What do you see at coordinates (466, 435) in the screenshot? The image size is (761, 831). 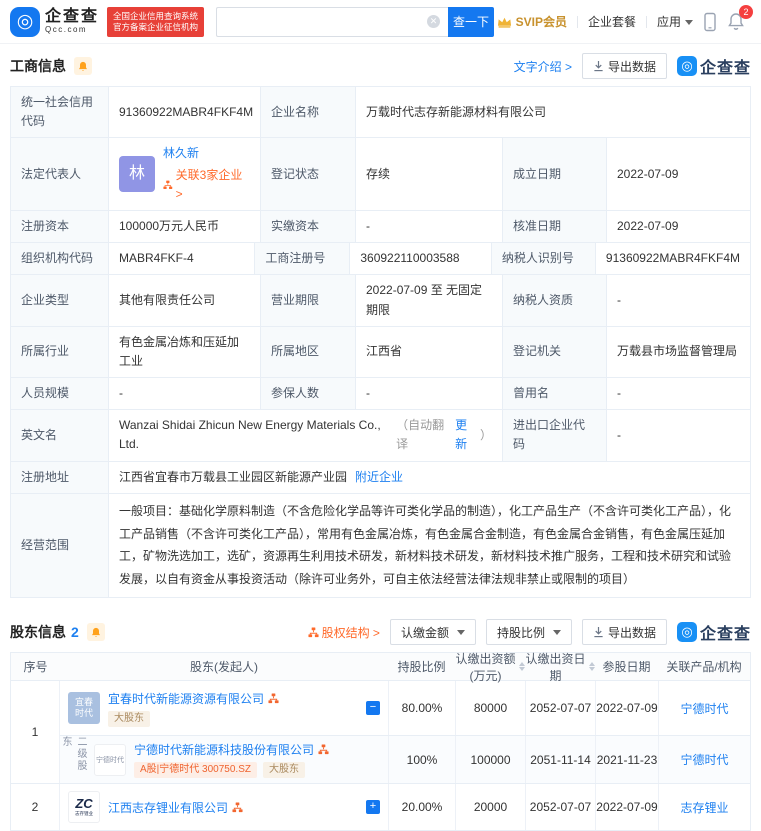 I see `update-translation-link: 更新` at bounding box center [466, 435].